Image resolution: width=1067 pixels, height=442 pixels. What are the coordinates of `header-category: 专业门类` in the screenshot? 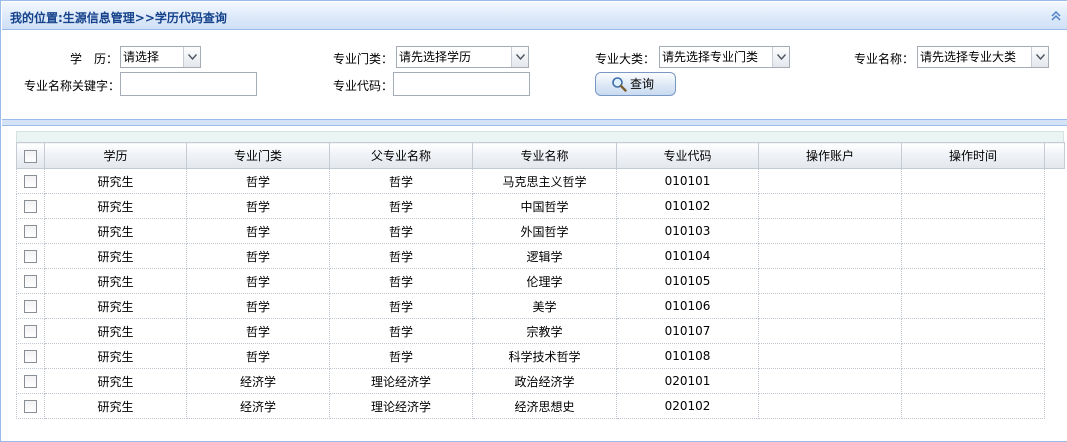 It's located at (258, 155).